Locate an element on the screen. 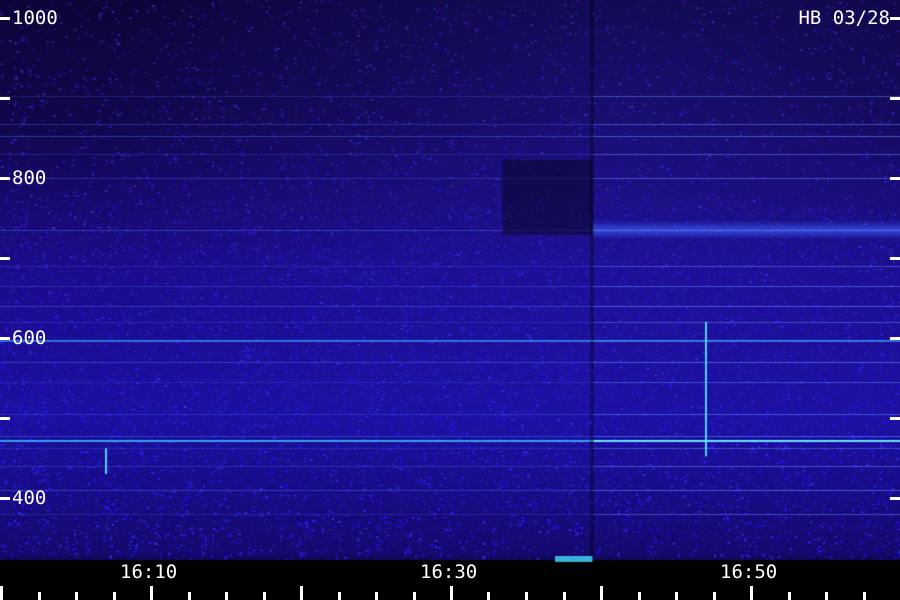 The width and height of the screenshot is (900, 600). y-tick-label-600: 600 is located at coordinates (29, 338).